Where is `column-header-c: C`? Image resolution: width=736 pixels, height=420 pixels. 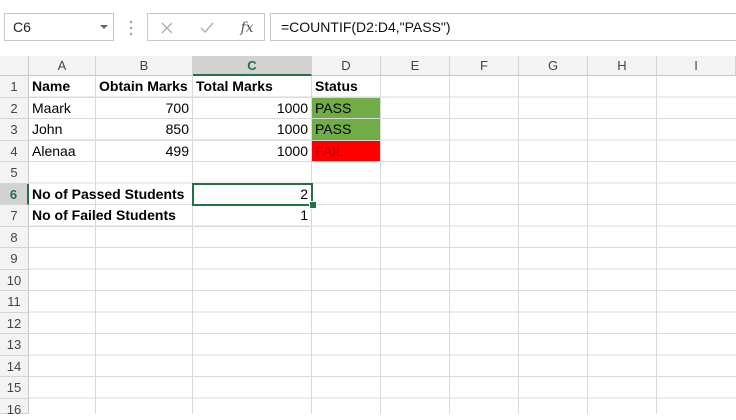
column-header-c: C is located at coordinates (252, 66).